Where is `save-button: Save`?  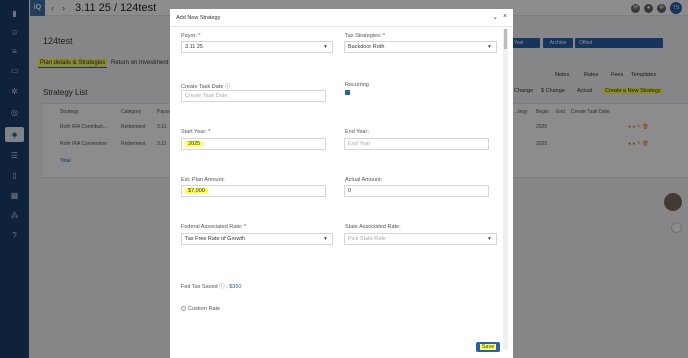
save-button: Save is located at coordinates (488, 347).